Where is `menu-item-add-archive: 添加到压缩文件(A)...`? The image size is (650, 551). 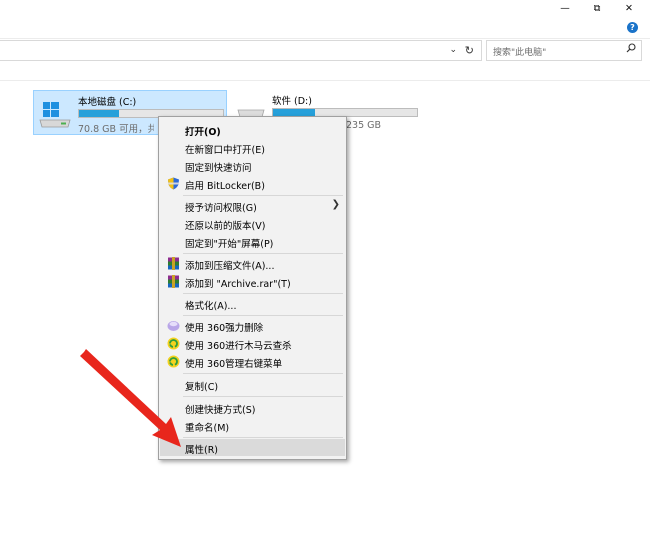
menu-item-add-archive: 添加到压缩文件(A)... is located at coordinates (252, 263).